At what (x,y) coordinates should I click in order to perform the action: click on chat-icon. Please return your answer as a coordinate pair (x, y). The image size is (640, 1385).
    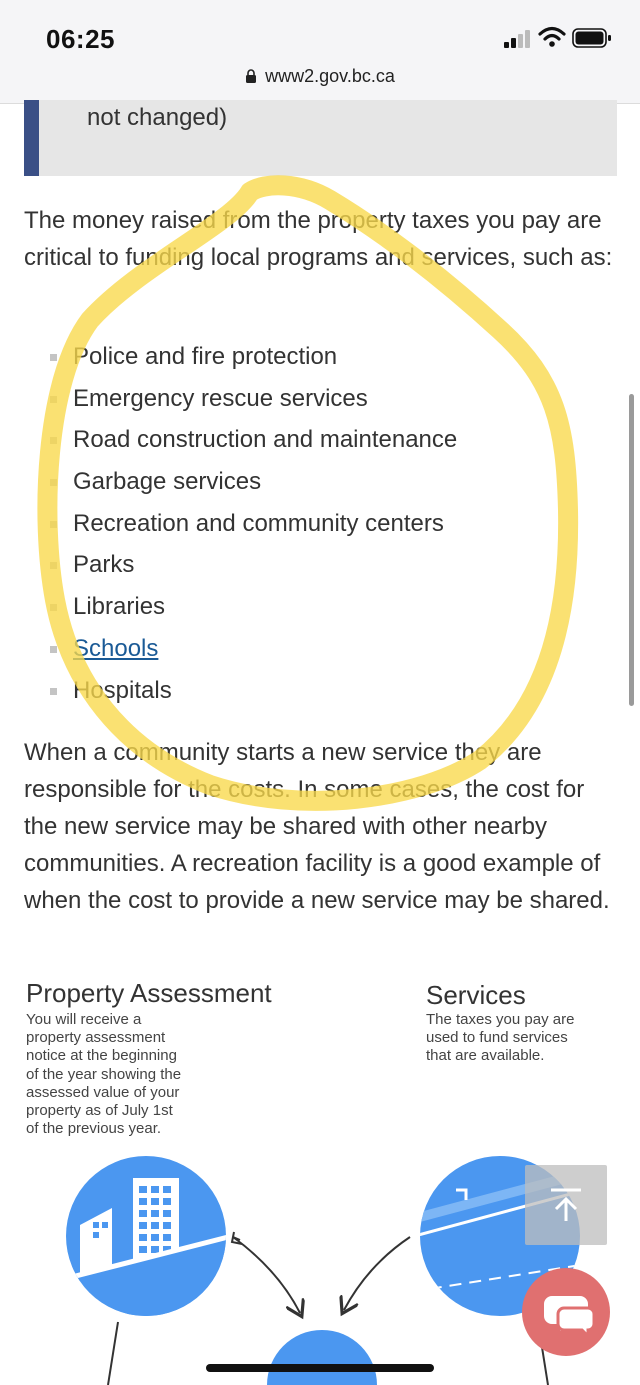
    Looking at the image, I should click on (570, 1318).